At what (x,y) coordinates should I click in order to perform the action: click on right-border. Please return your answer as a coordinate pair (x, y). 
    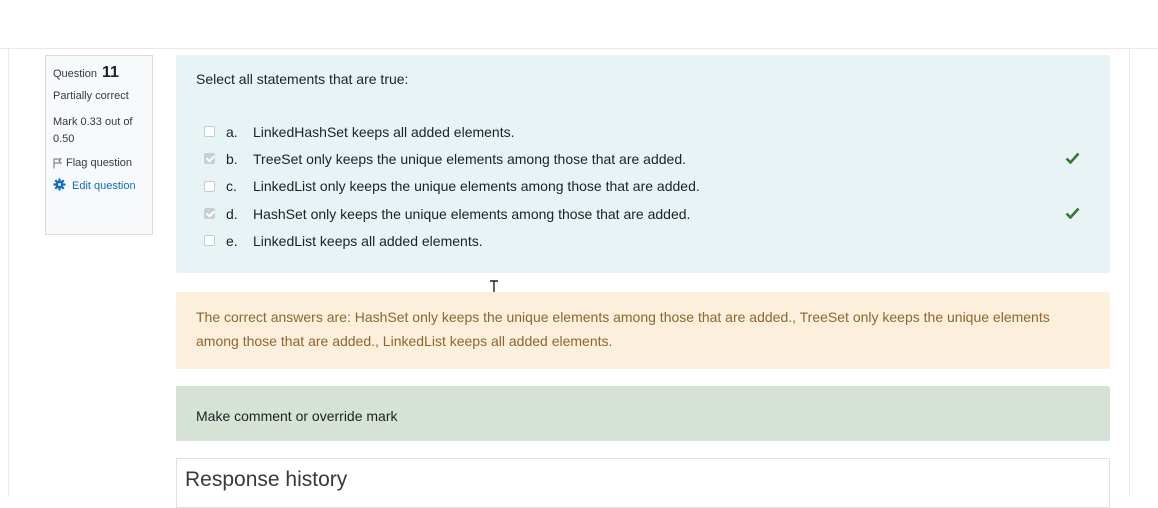
    Looking at the image, I should click on (1143, 272).